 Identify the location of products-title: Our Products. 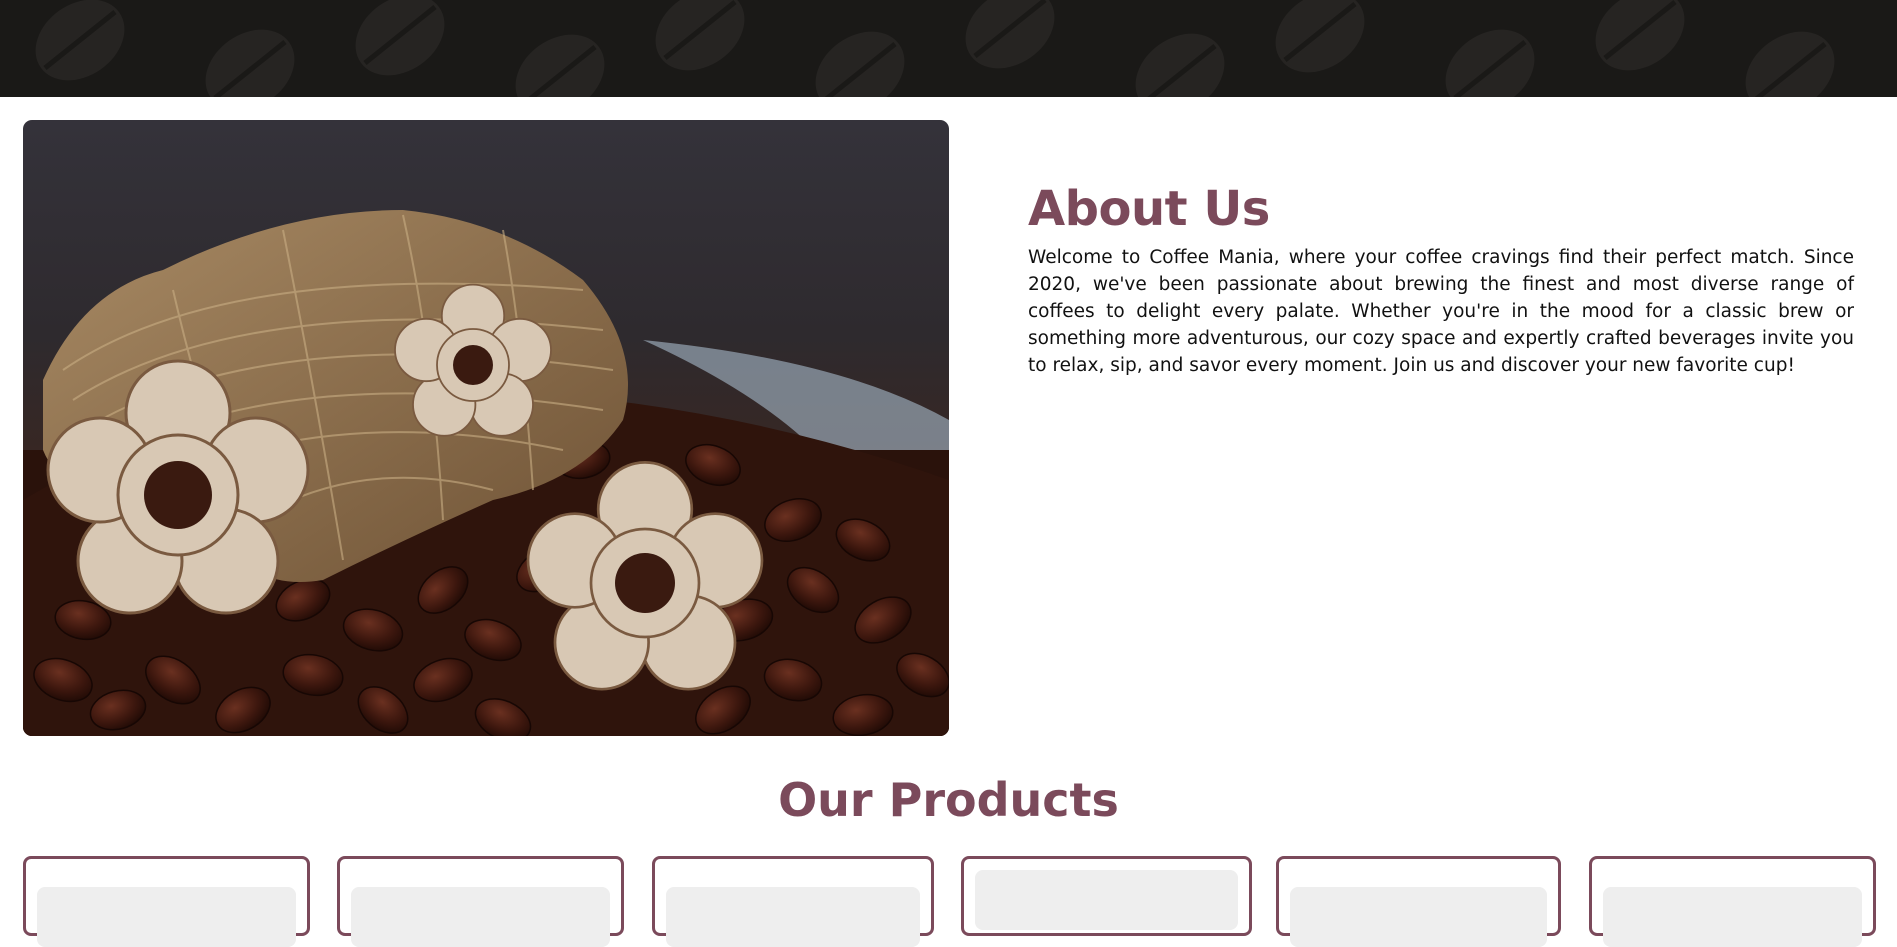
(948, 800).